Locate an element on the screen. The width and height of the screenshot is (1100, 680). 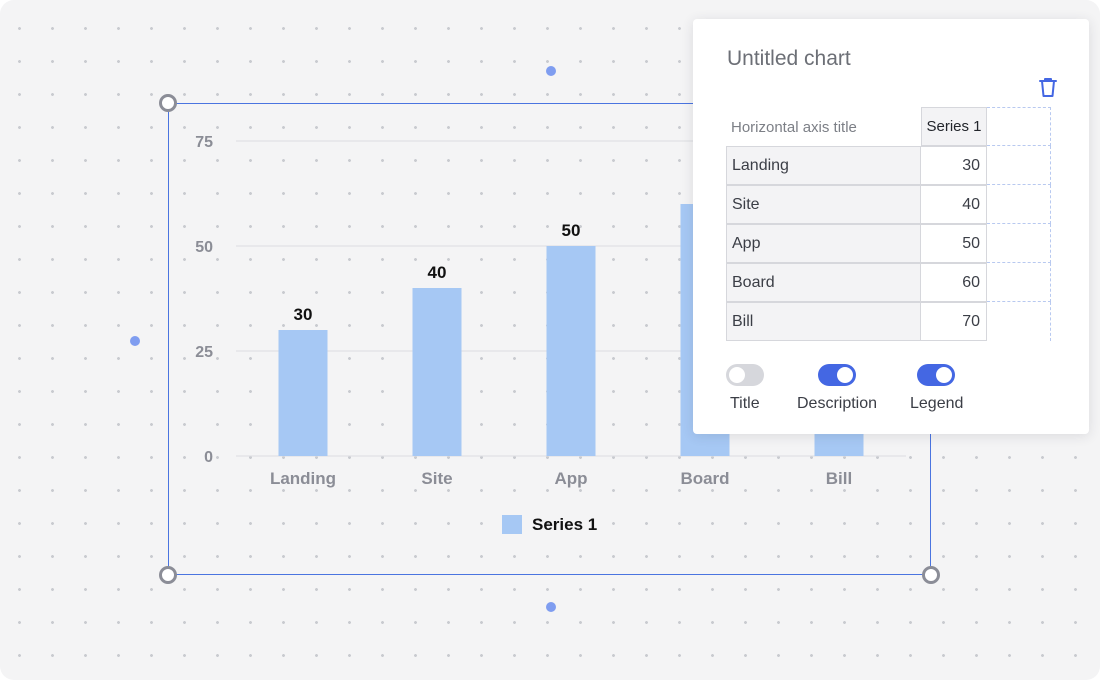
description-toggle-label: Description is located at coordinates (837, 403).